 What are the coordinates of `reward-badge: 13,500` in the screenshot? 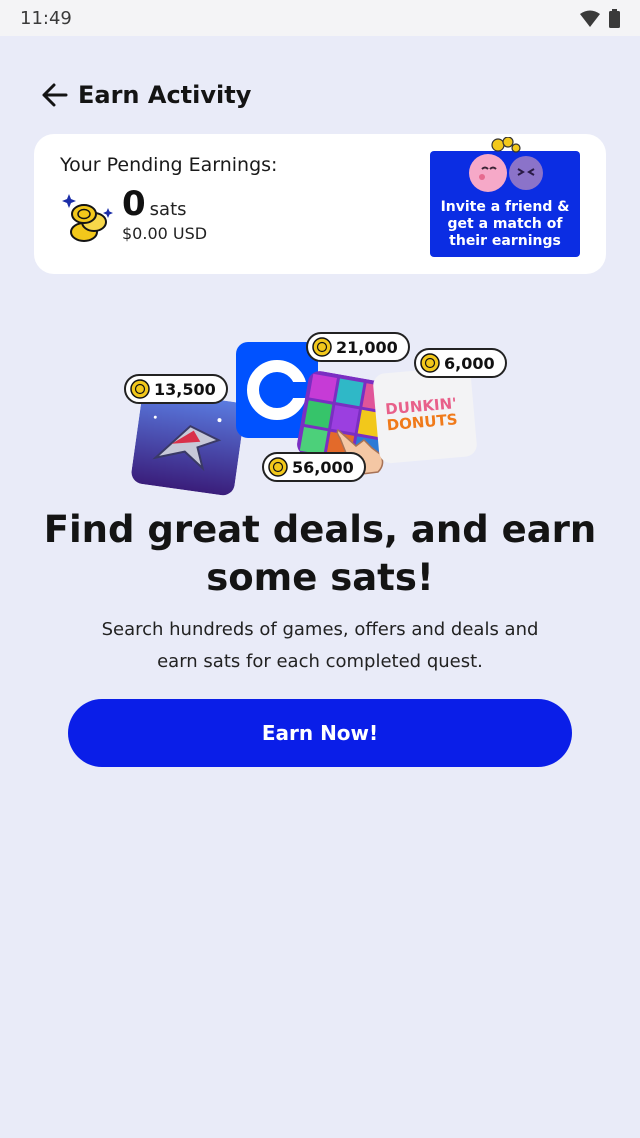 It's located at (176, 389).